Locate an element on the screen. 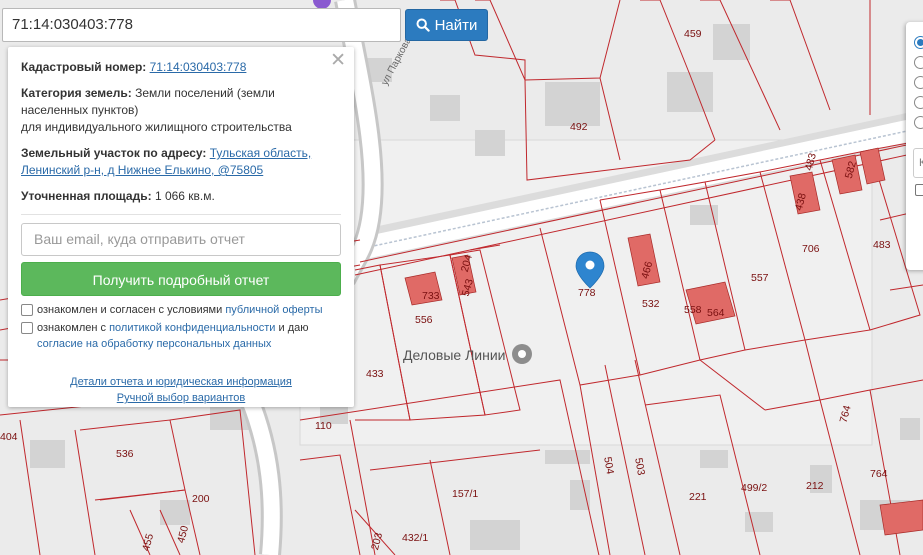 The height and width of the screenshot is (555, 923). svg-text: 110 is located at coordinates (323, 426).